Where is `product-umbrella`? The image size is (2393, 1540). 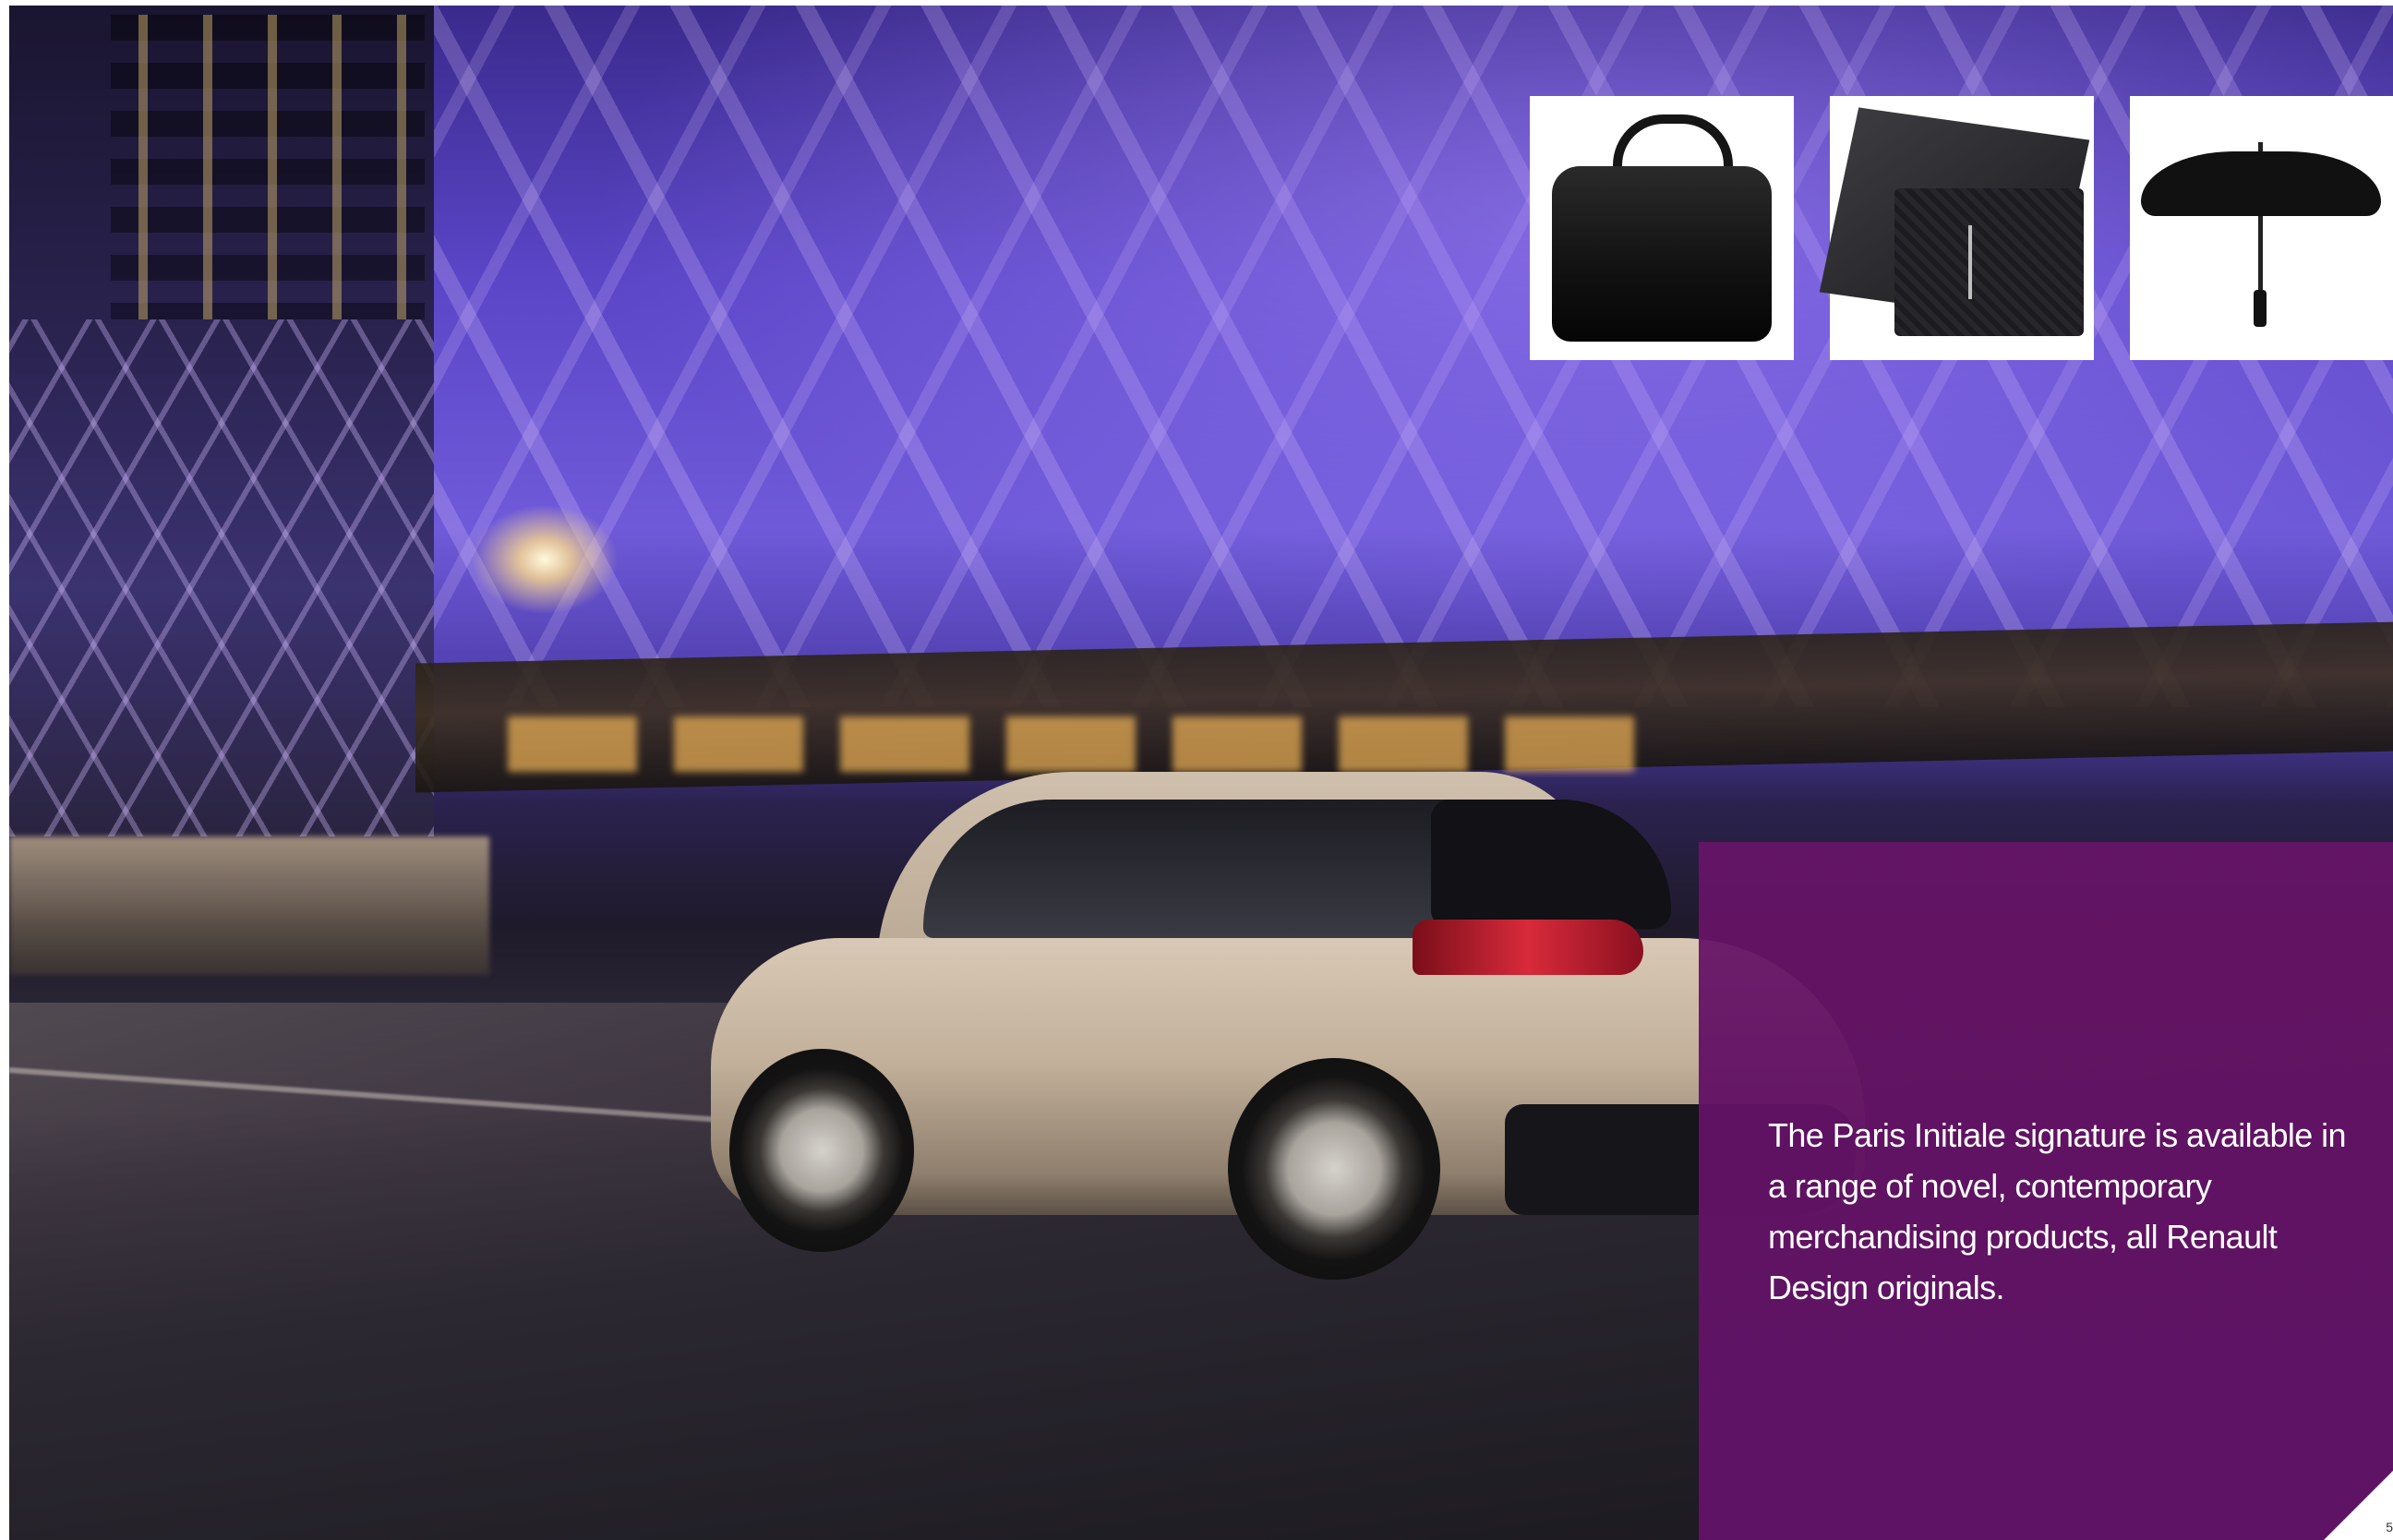
product-umbrella is located at coordinates (2261, 228).